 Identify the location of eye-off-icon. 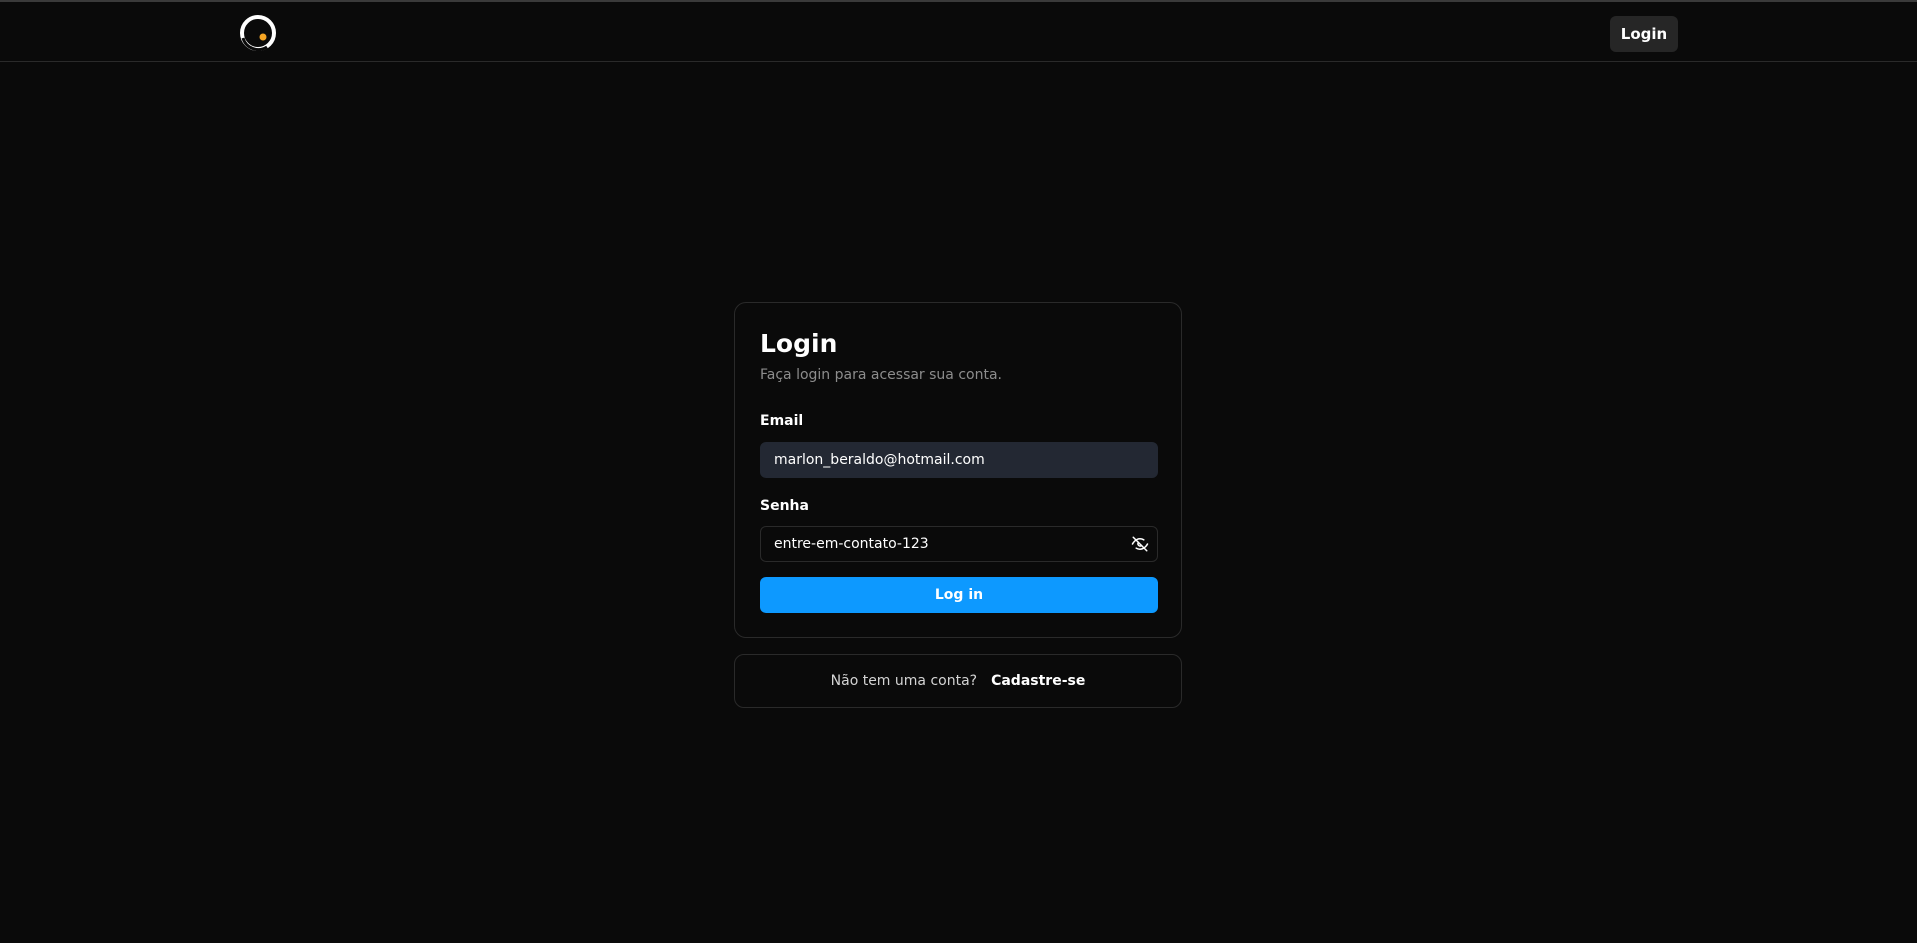
(1140, 544).